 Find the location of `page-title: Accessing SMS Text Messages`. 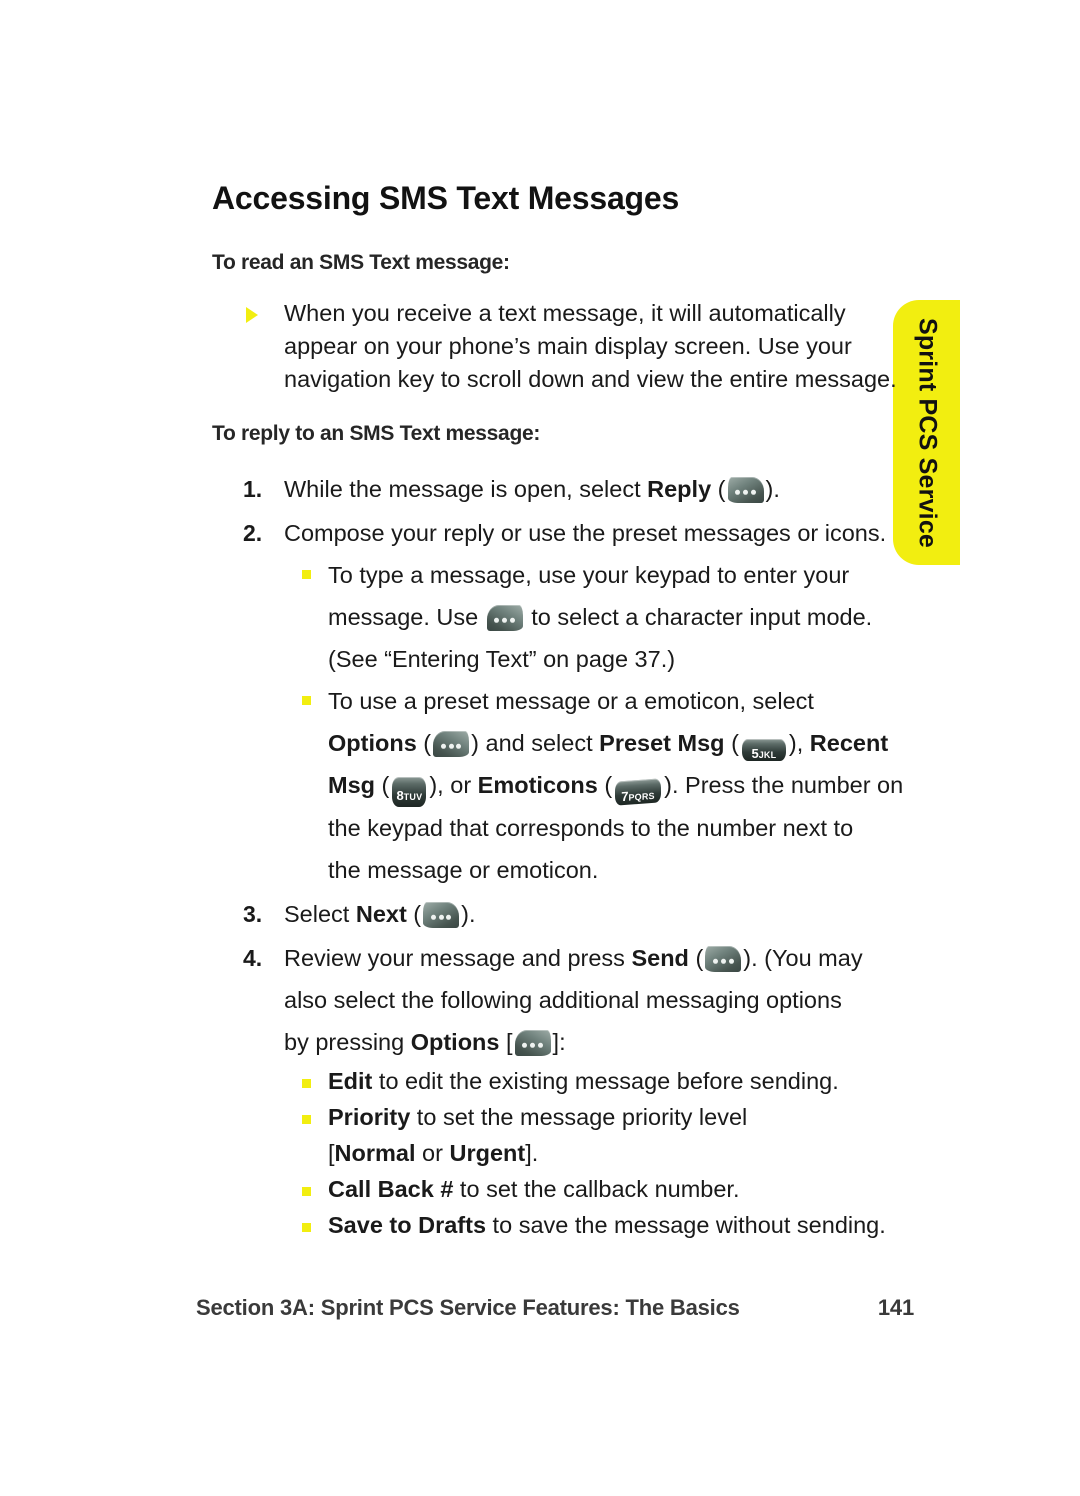

page-title: Accessing SMS Text Messages is located at coordinates (446, 198).